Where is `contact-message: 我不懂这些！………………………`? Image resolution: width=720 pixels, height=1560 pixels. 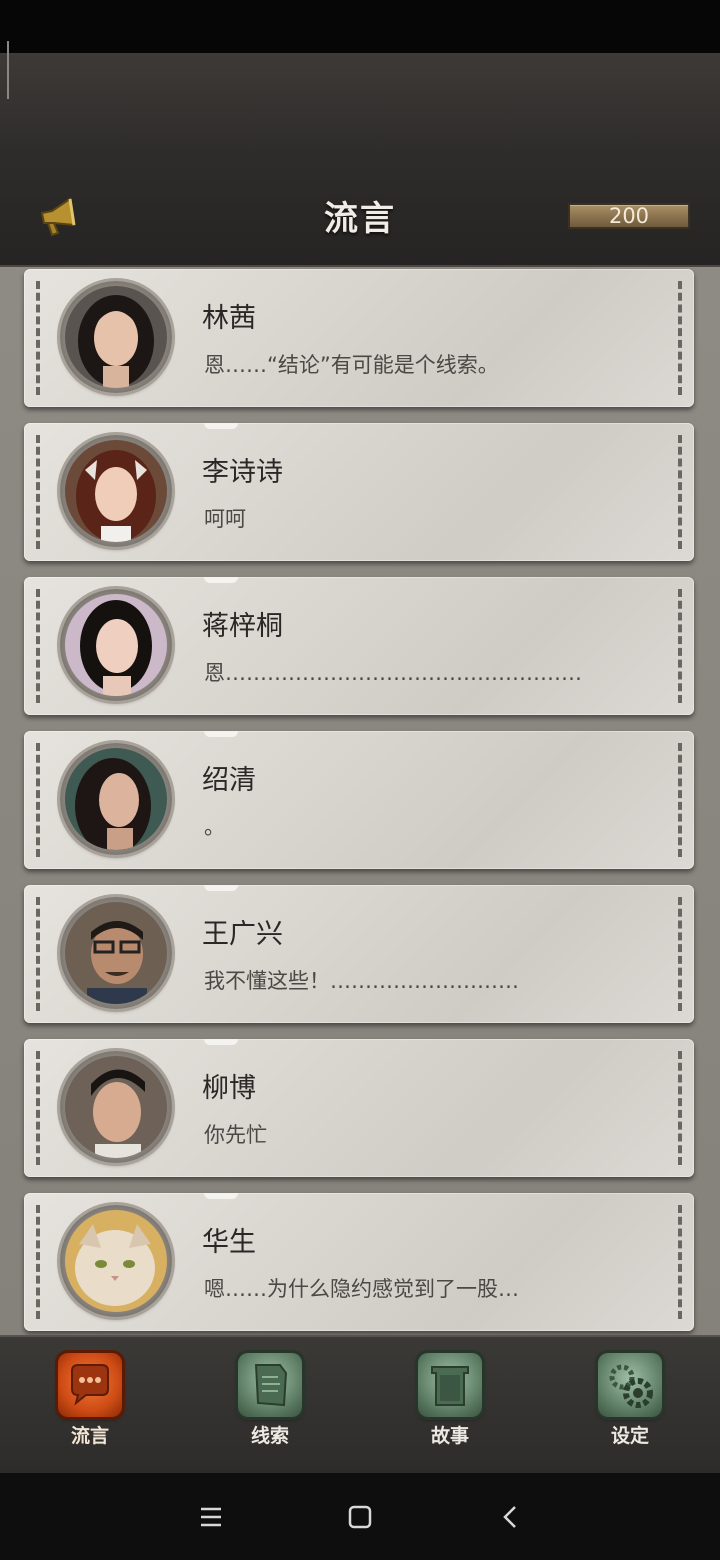 contact-message: 我不懂这些！……………………… is located at coordinates (361, 981).